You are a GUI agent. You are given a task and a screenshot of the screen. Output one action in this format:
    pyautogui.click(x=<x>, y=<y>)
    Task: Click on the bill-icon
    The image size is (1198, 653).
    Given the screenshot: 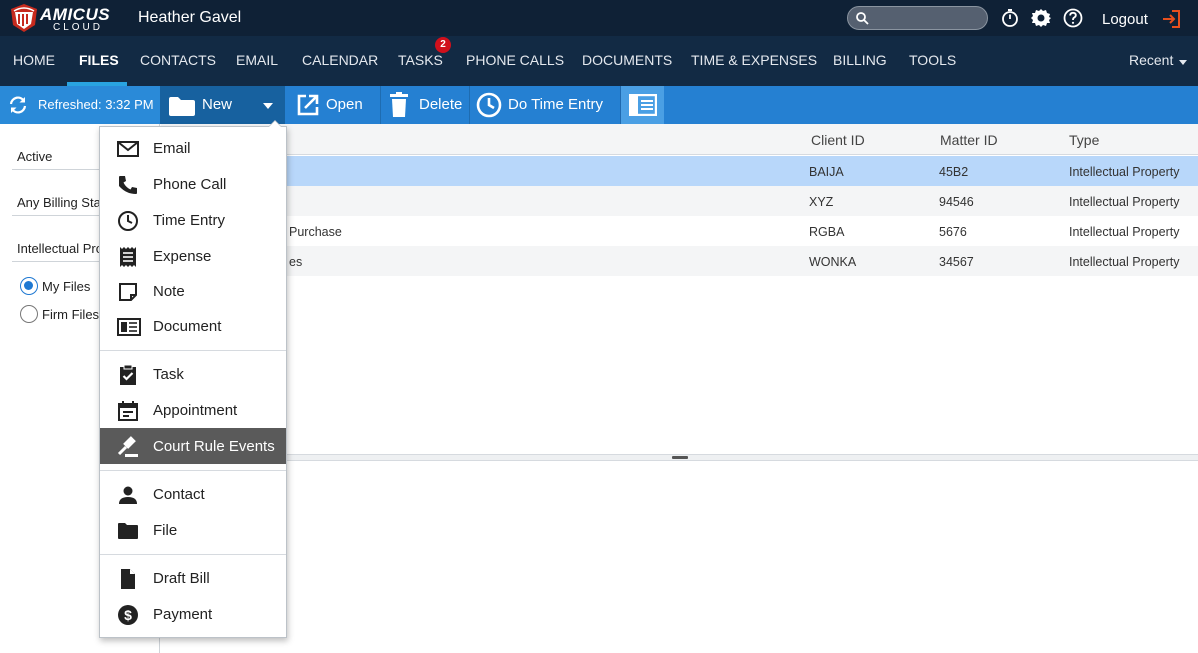 What is the action you would take?
    pyautogui.click(x=128, y=579)
    